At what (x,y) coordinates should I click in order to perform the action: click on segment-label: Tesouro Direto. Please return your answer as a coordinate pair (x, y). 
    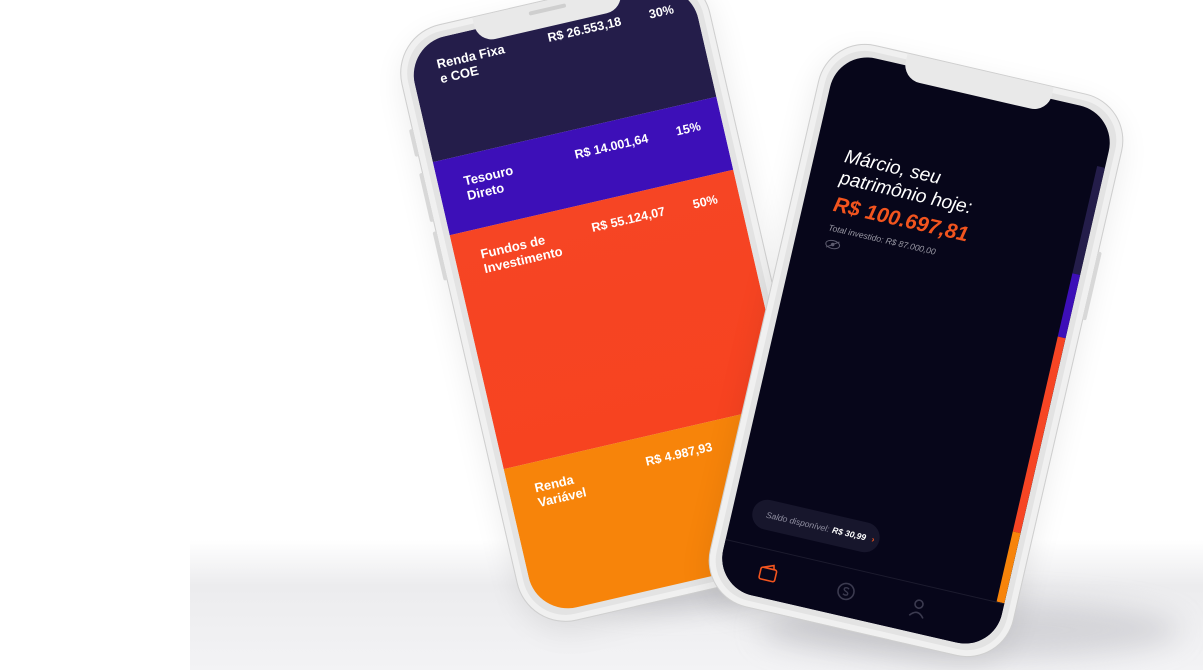
    Looking at the image, I should click on (488, 183).